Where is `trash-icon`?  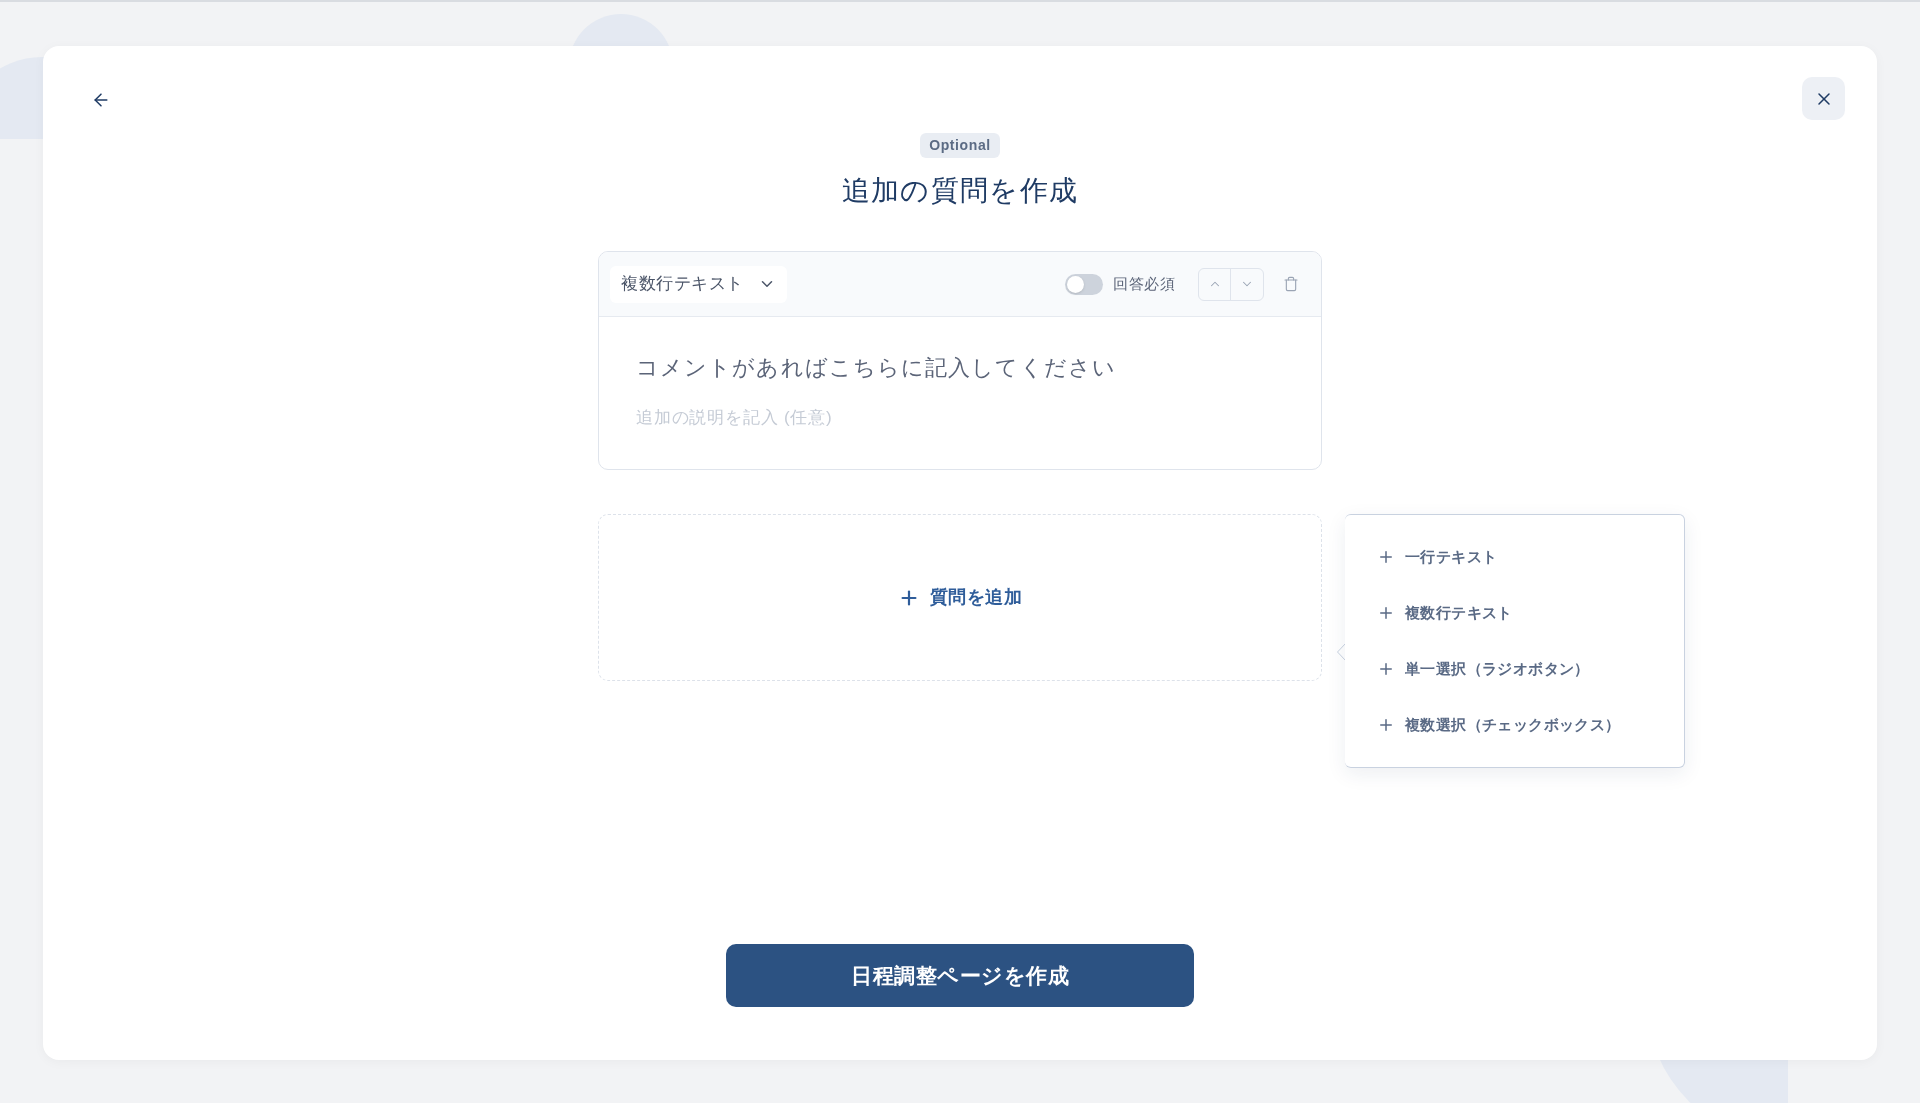
trash-icon is located at coordinates (1291, 284).